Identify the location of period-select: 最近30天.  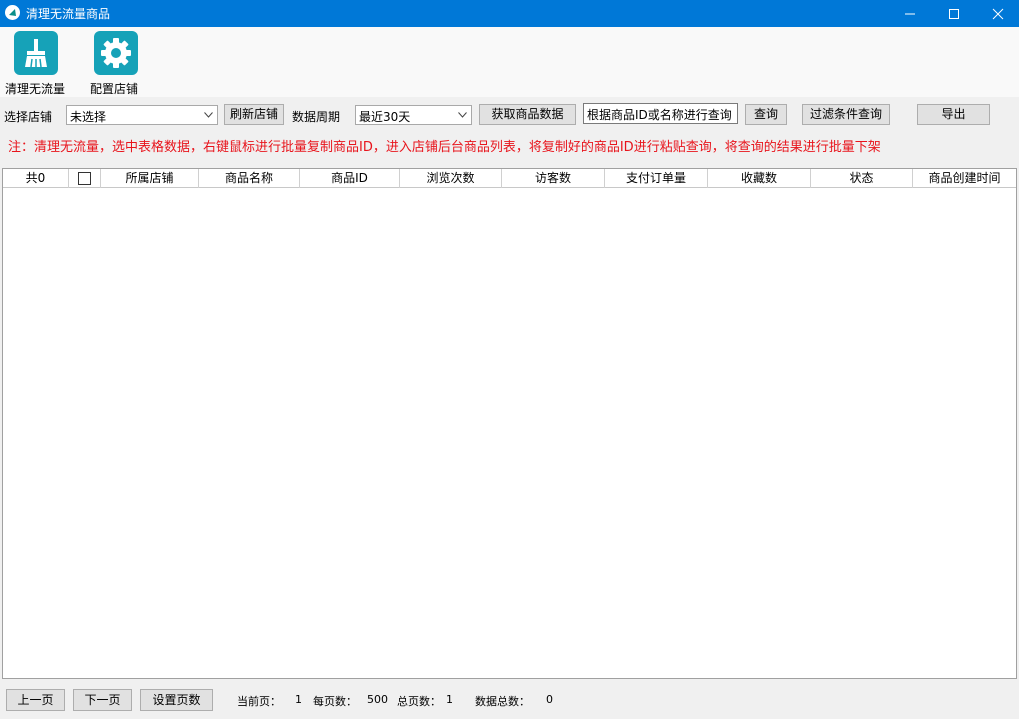
(413, 115).